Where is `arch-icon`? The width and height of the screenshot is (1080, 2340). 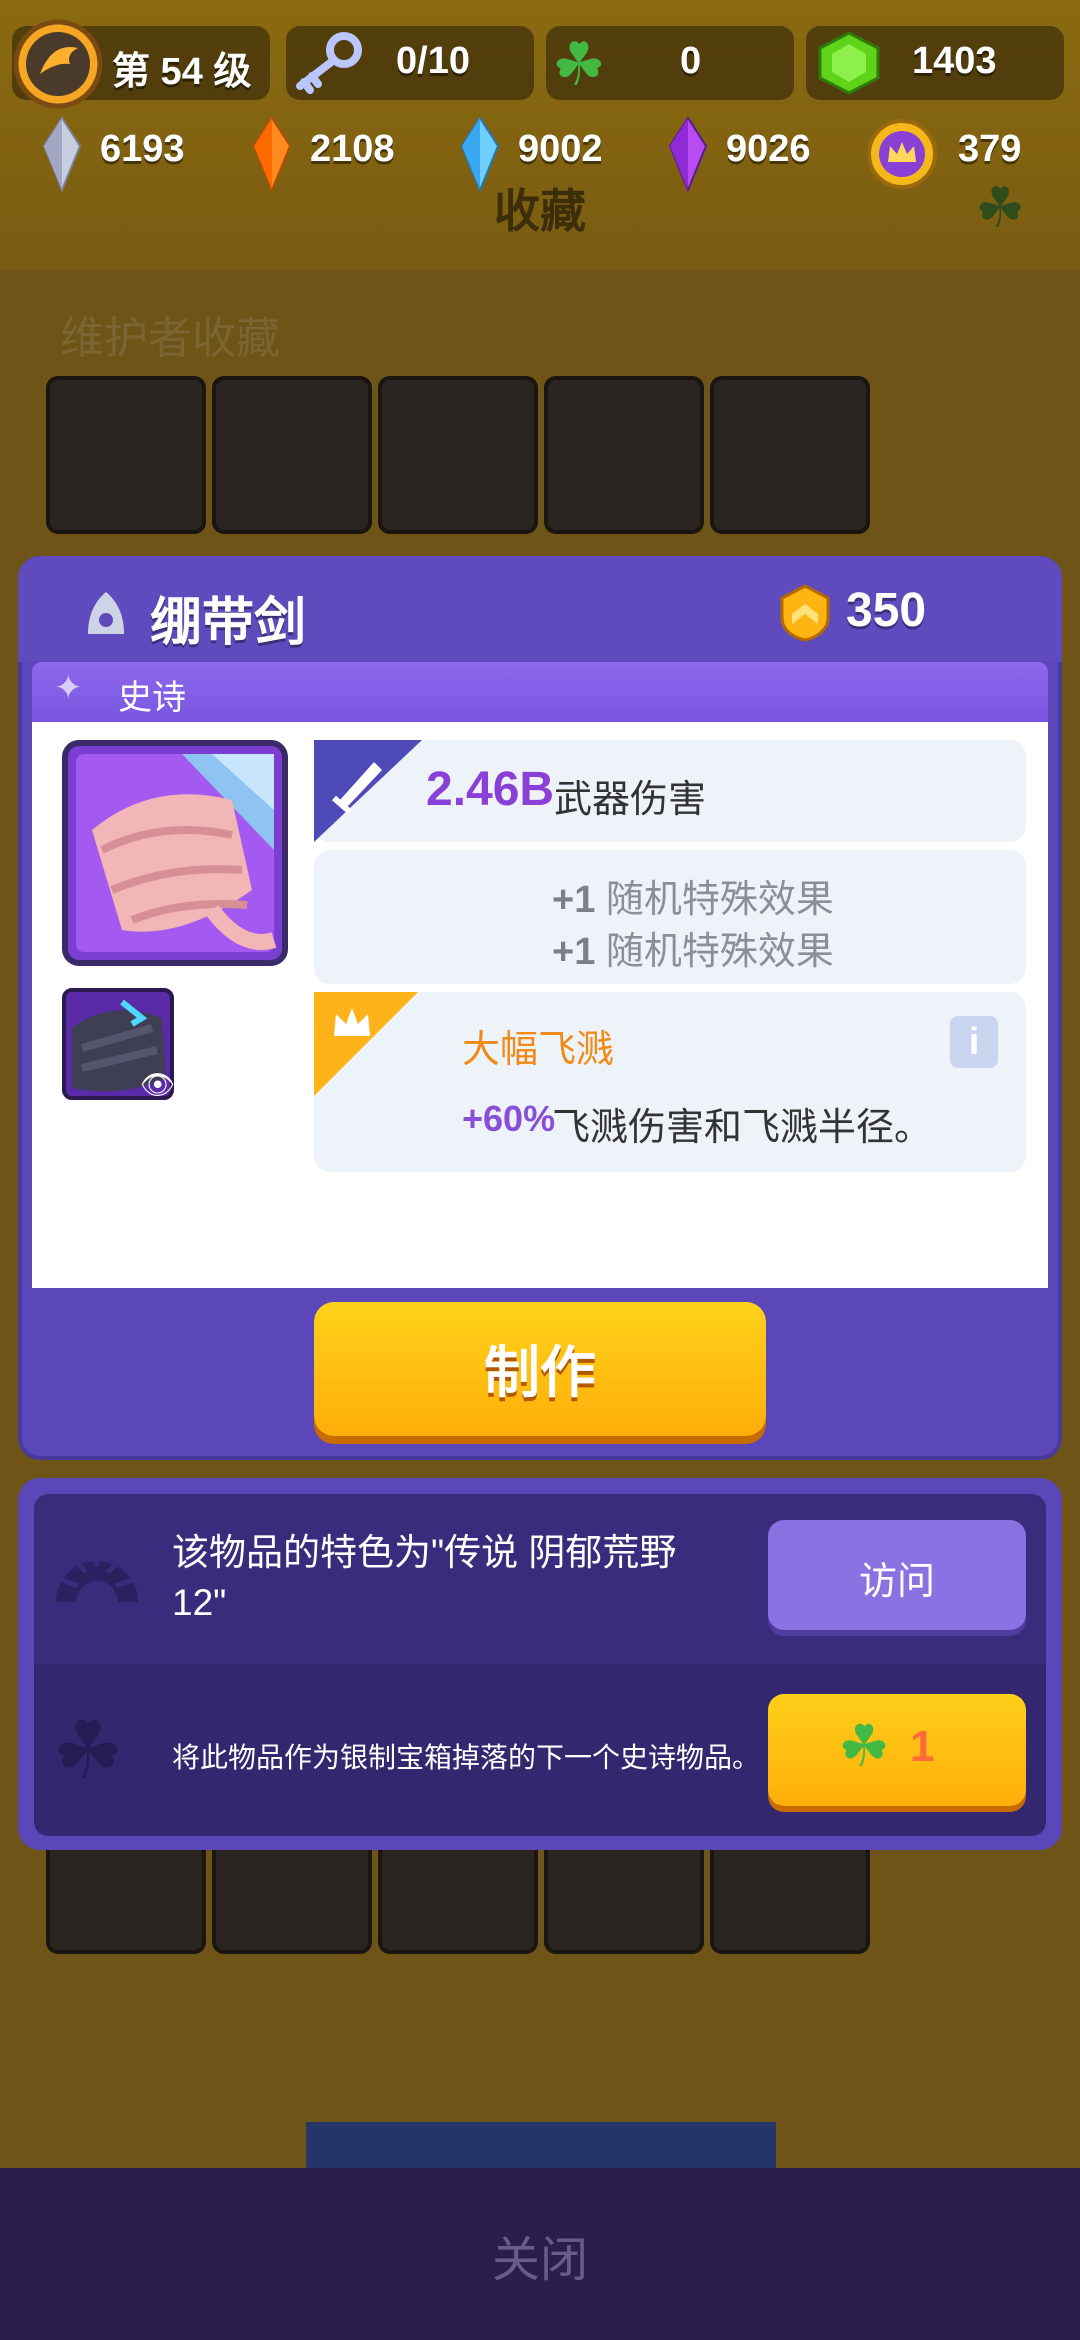 arch-icon is located at coordinates (97, 1576).